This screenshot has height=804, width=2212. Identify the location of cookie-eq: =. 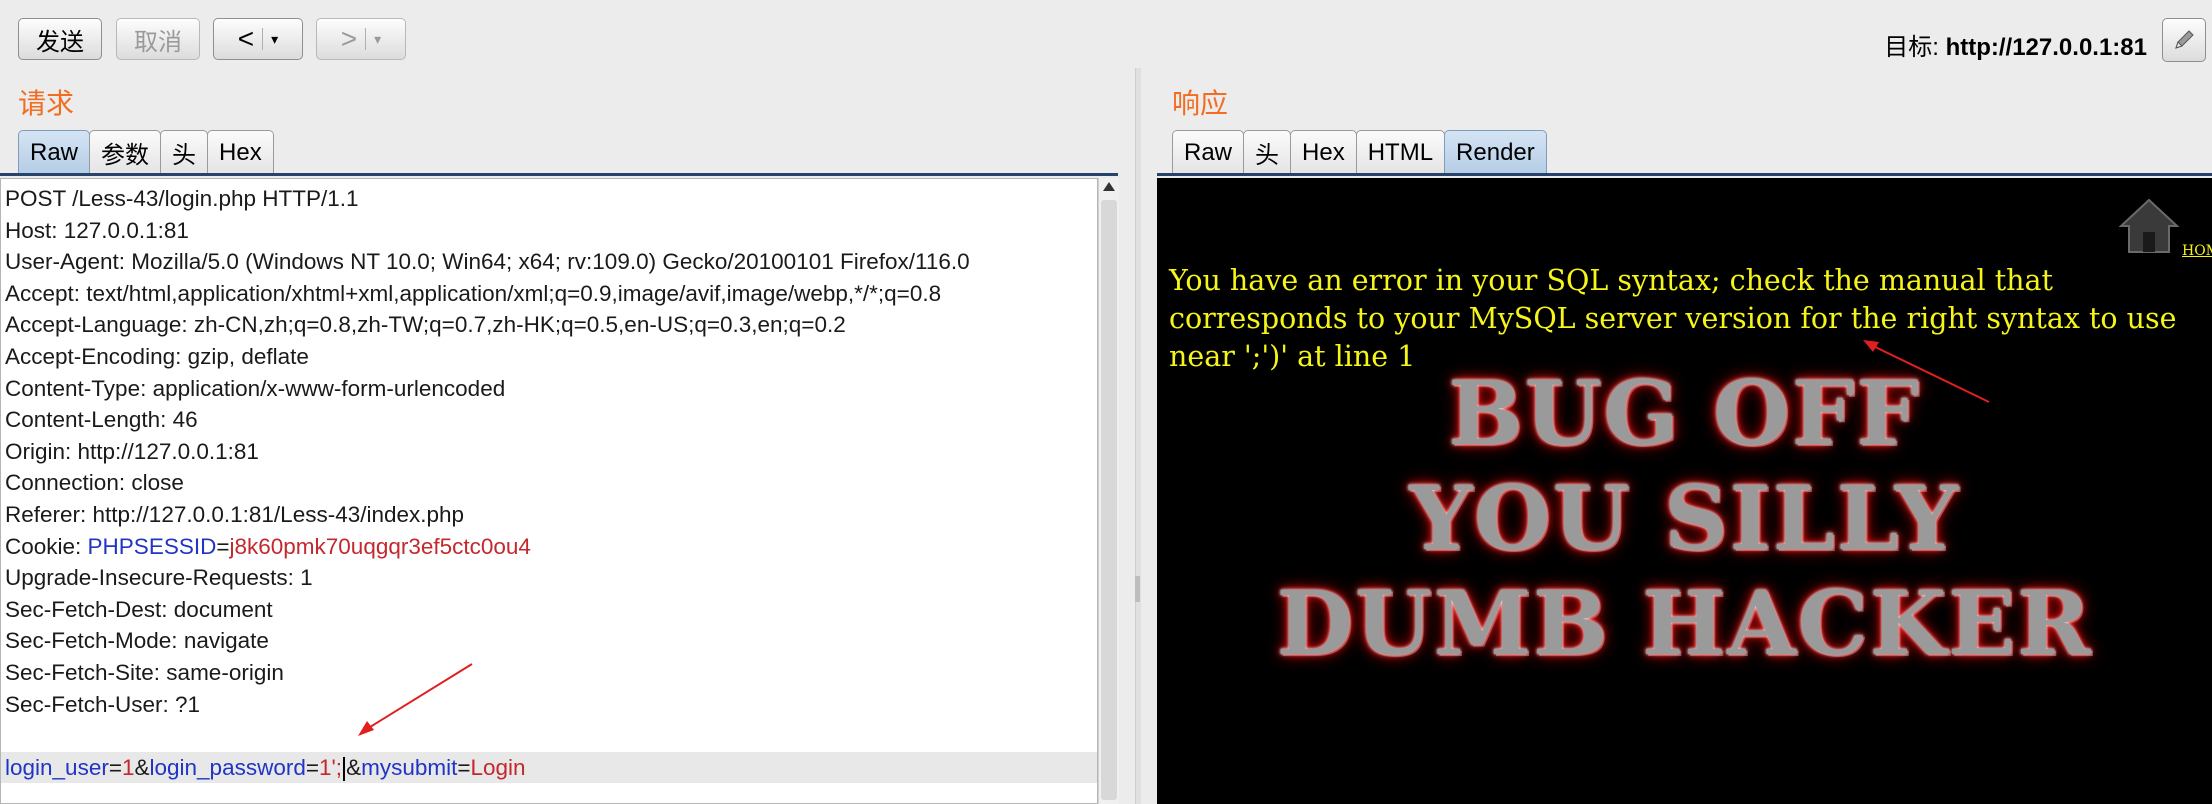
(223, 546).